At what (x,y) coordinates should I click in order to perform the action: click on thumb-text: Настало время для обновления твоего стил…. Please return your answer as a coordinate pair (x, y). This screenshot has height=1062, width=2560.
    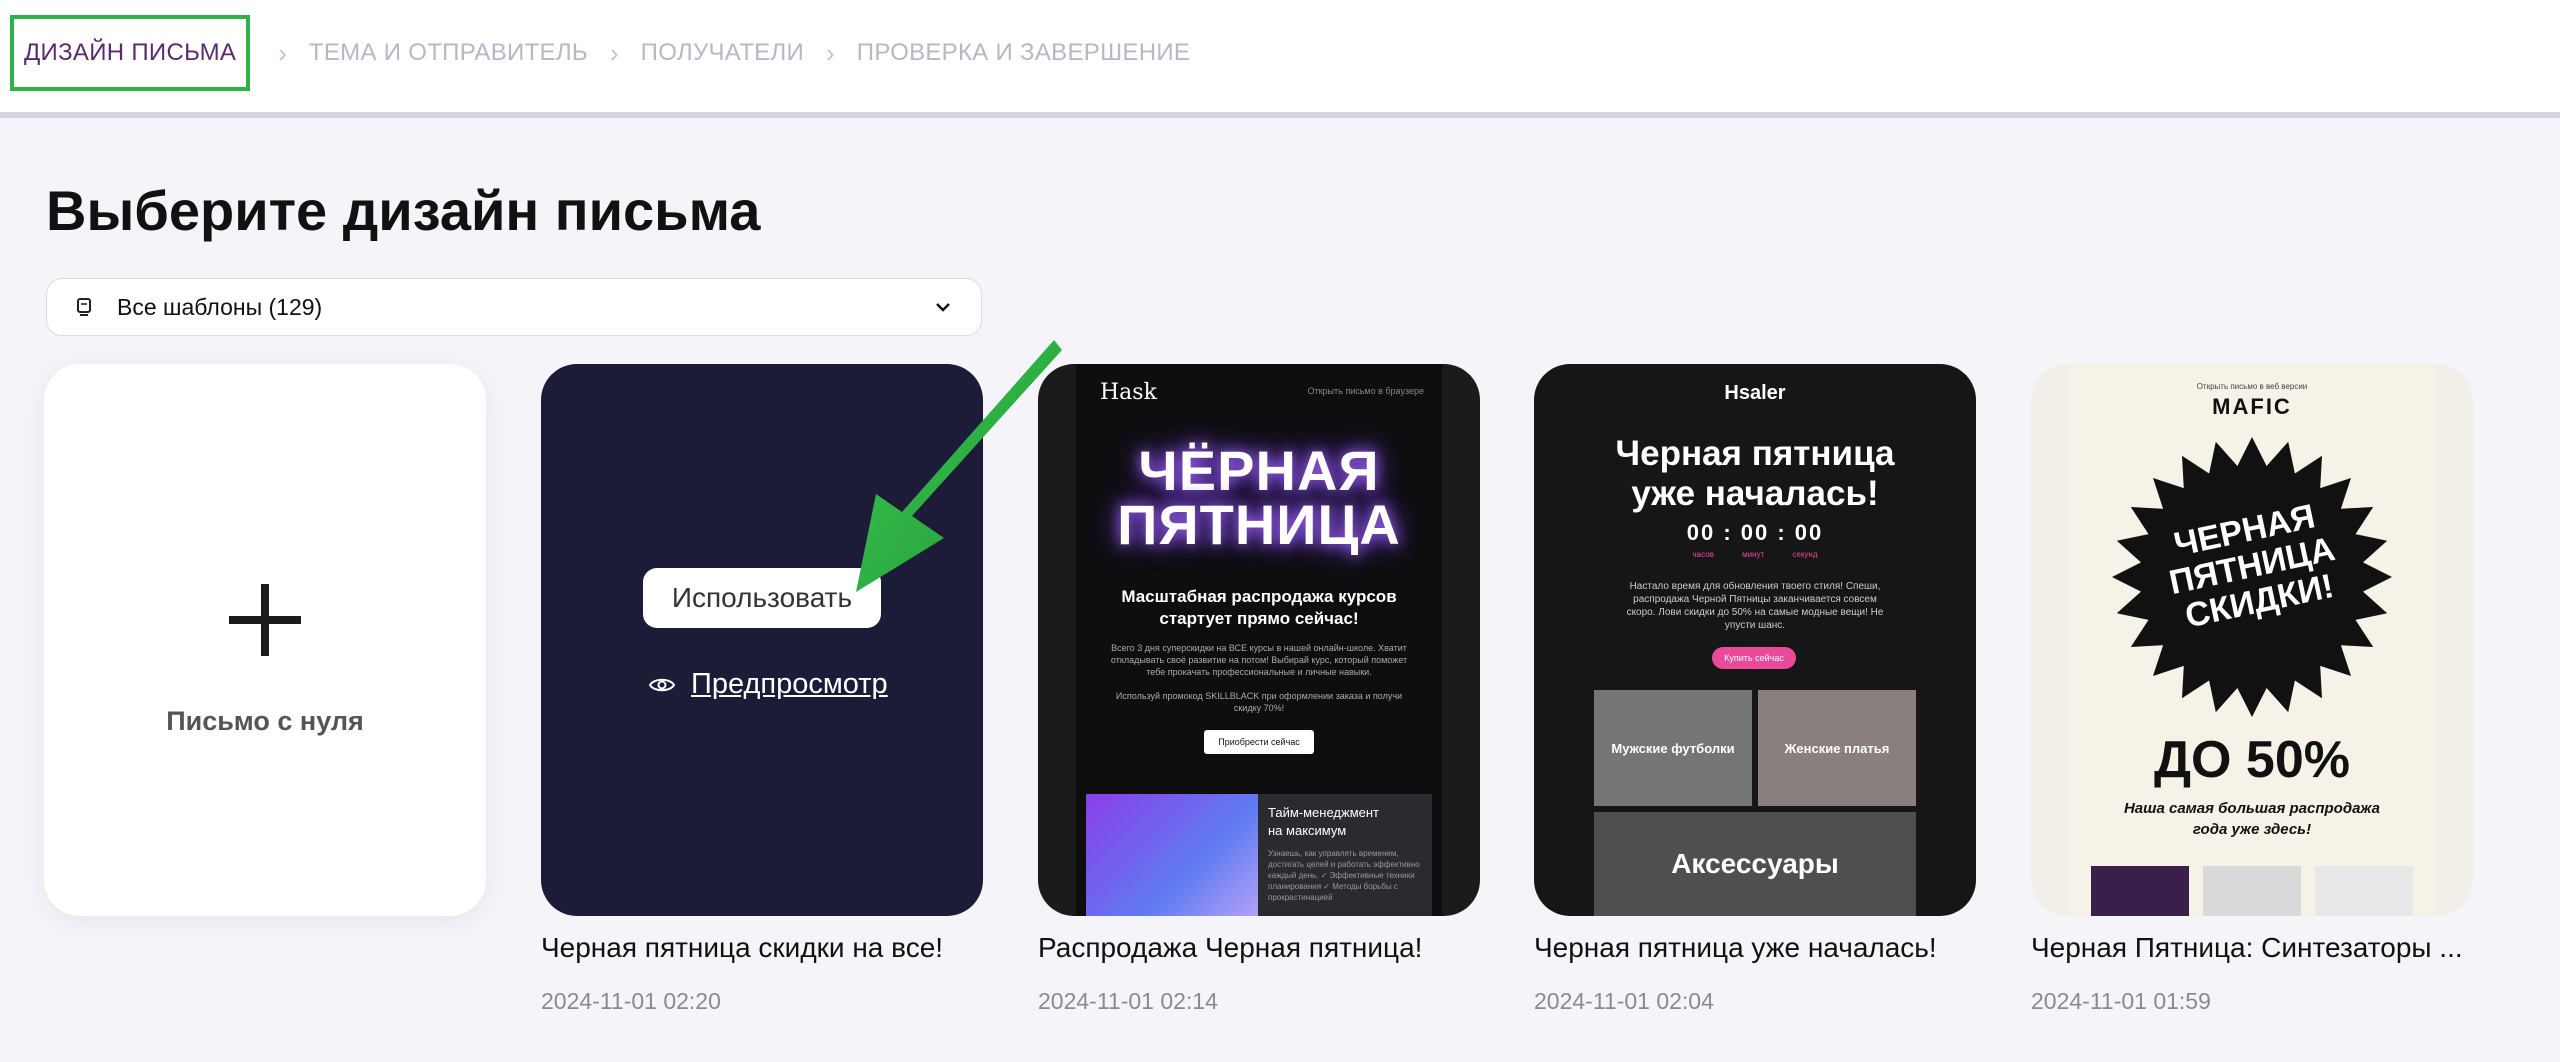
    Looking at the image, I should click on (1755, 606).